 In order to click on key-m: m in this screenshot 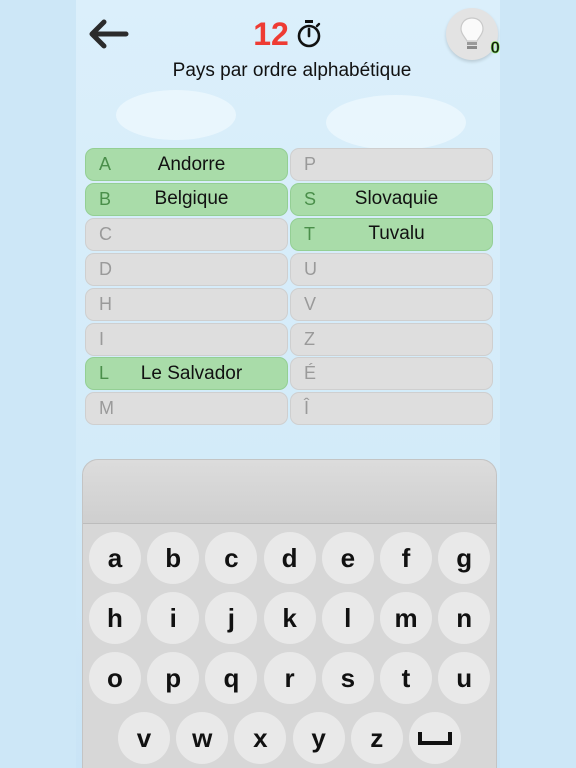, I will do `click(406, 618)`.